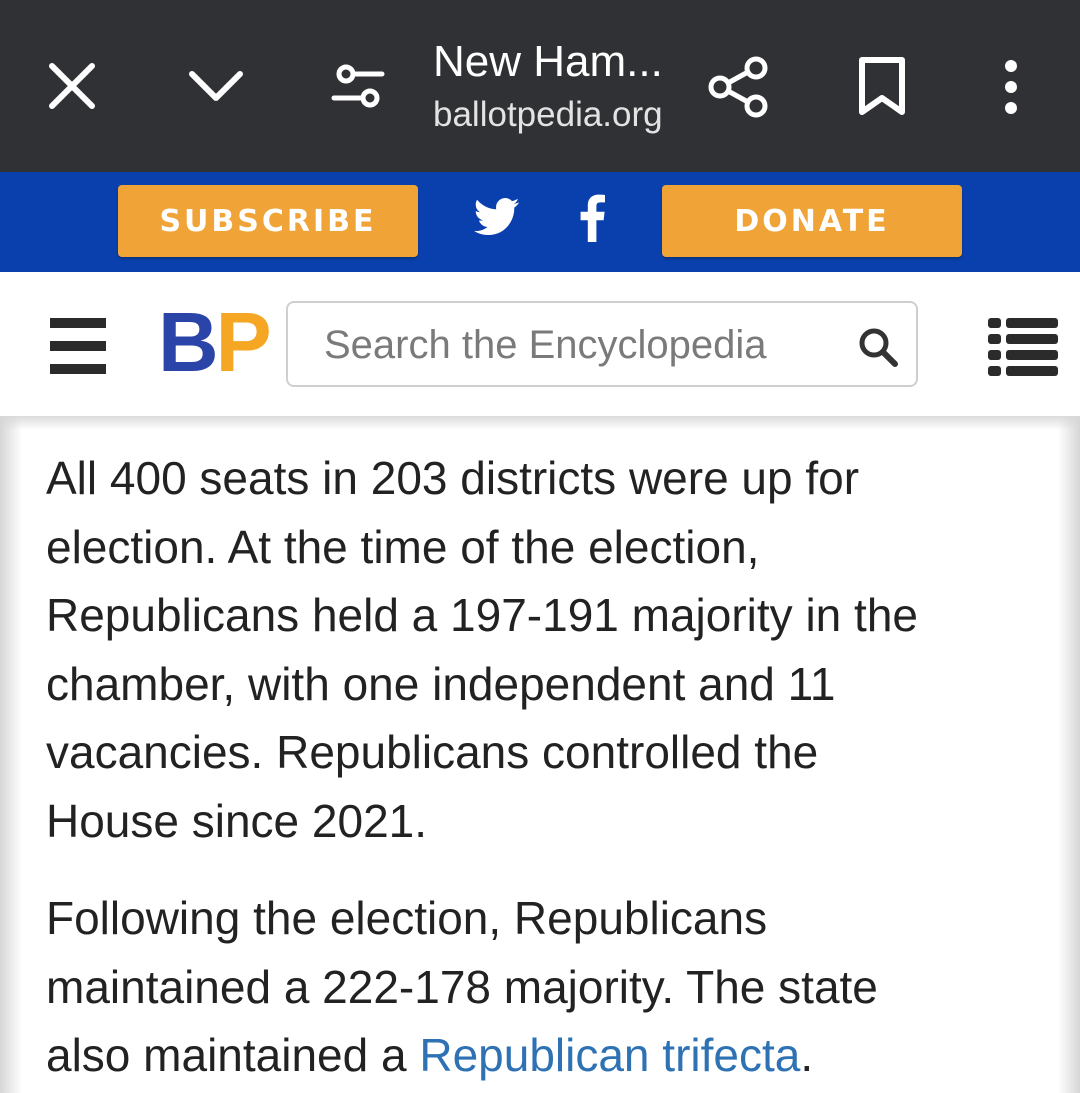 The image size is (1080, 1093). What do you see at coordinates (812, 221) in the screenshot?
I see `donate-button: DONATE` at bounding box center [812, 221].